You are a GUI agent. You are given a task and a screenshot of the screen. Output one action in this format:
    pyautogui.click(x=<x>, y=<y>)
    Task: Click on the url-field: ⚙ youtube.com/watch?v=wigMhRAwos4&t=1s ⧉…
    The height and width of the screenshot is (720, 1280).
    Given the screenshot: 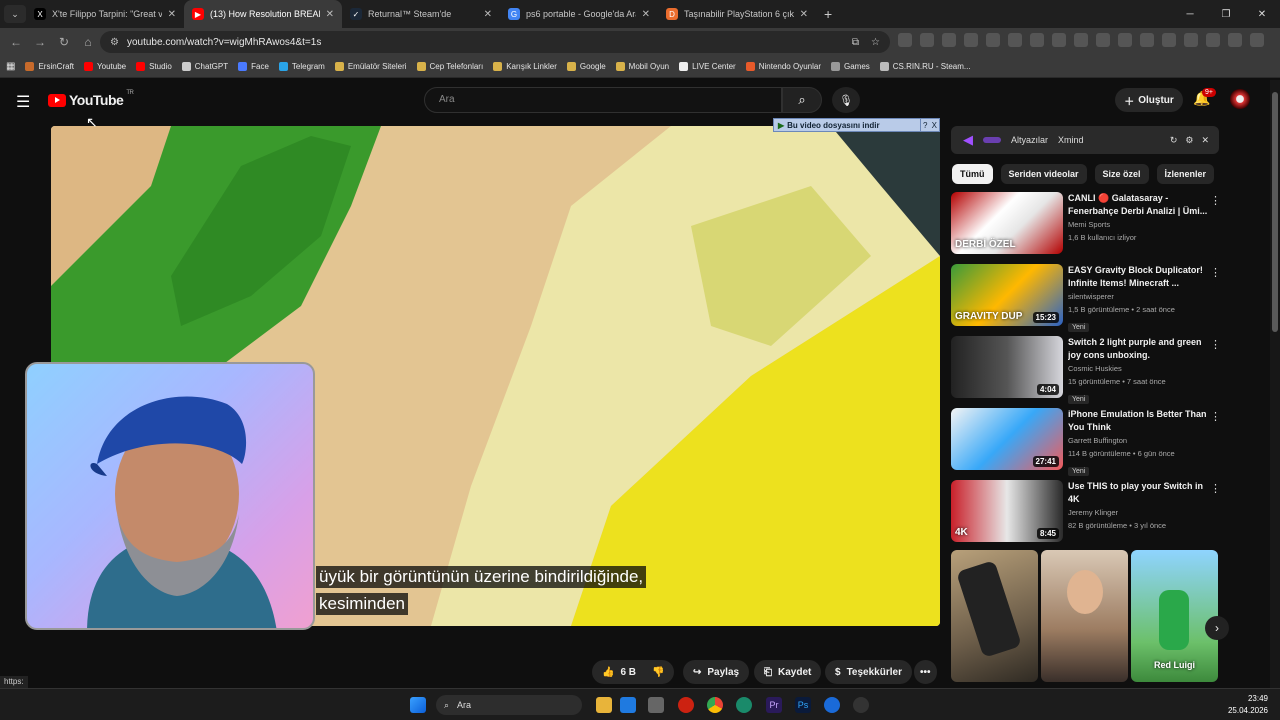 What is the action you would take?
    pyautogui.click(x=495, y=42)
    